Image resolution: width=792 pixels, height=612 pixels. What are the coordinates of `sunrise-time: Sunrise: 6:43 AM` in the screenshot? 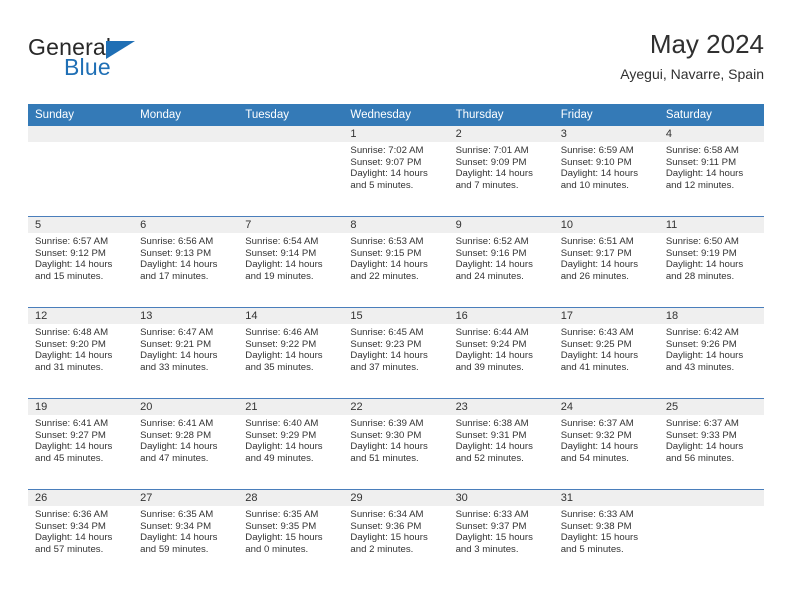 It's located at (597, 332).